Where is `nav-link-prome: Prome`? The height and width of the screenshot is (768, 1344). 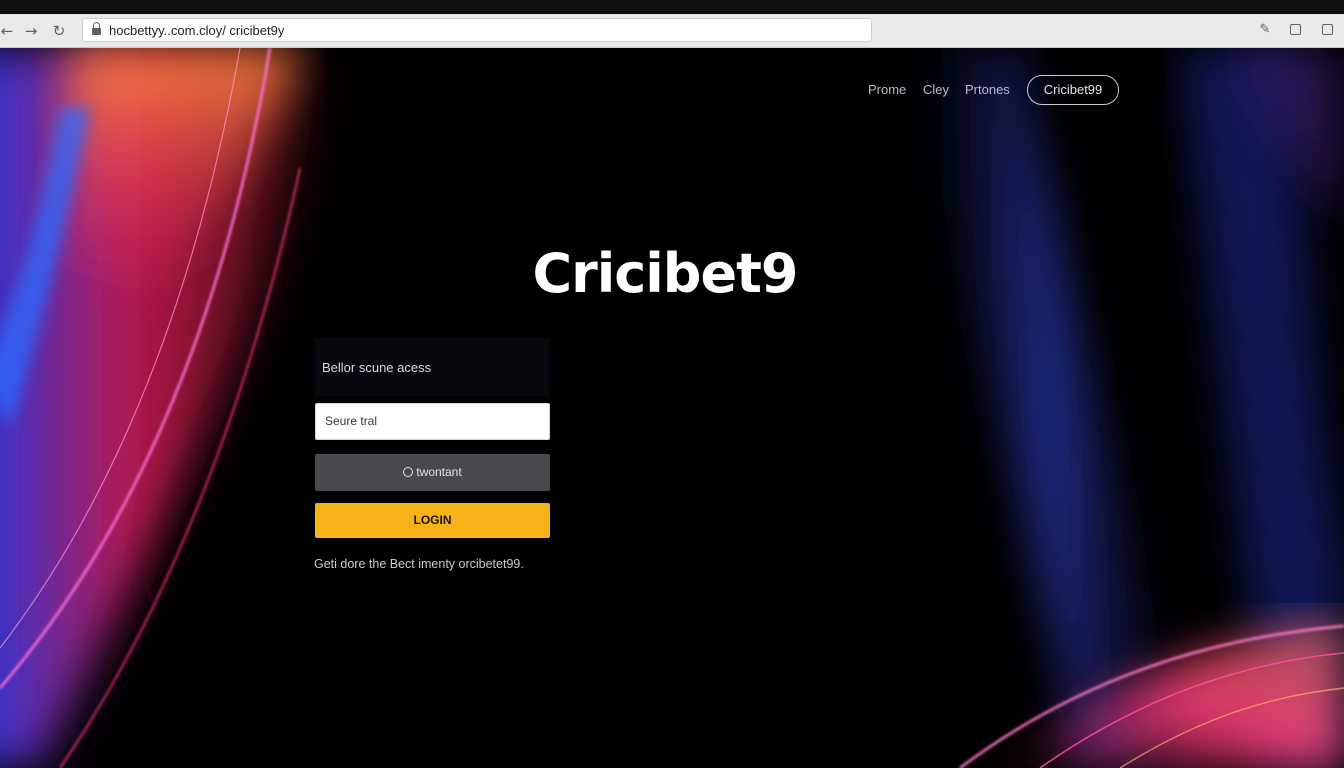
nav-link-prome: Prome is located at coordinates (887, 89).